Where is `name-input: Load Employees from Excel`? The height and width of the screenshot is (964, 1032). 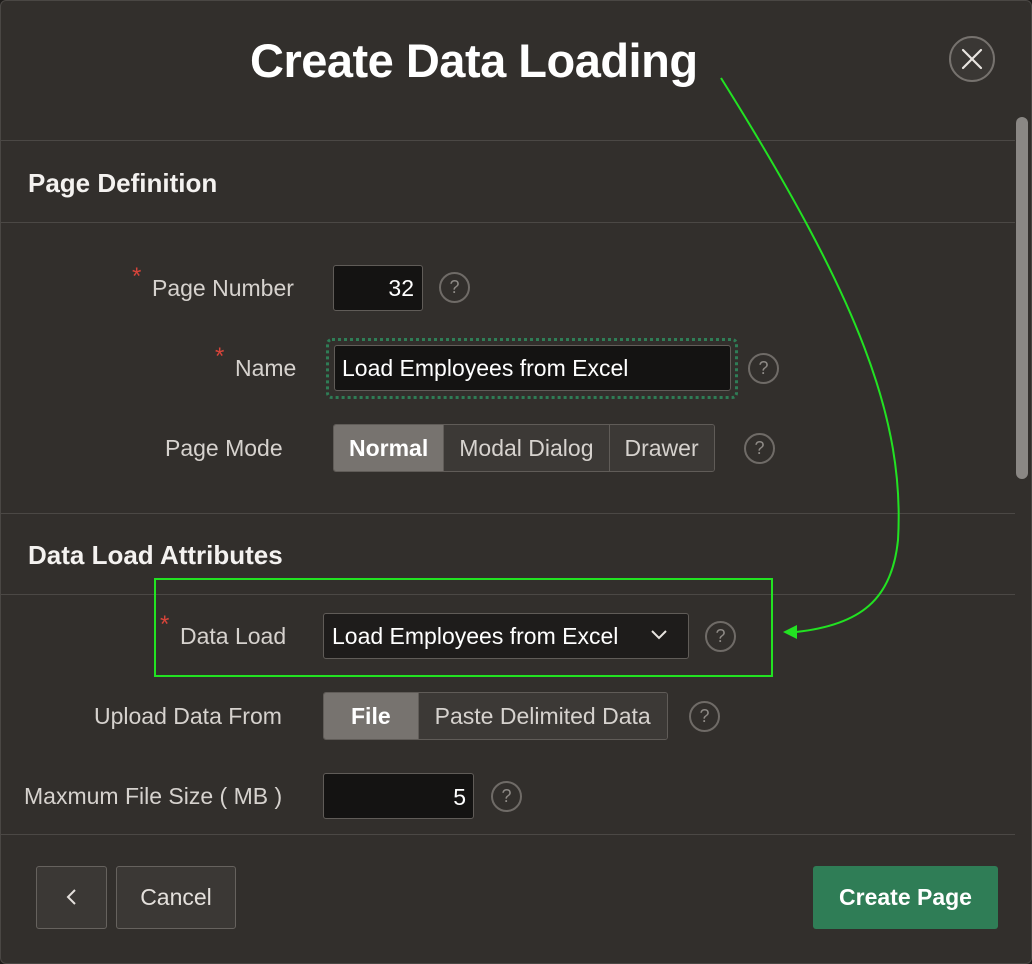 name-input: Load Employees from Excel is located at coordinates (532, 368).